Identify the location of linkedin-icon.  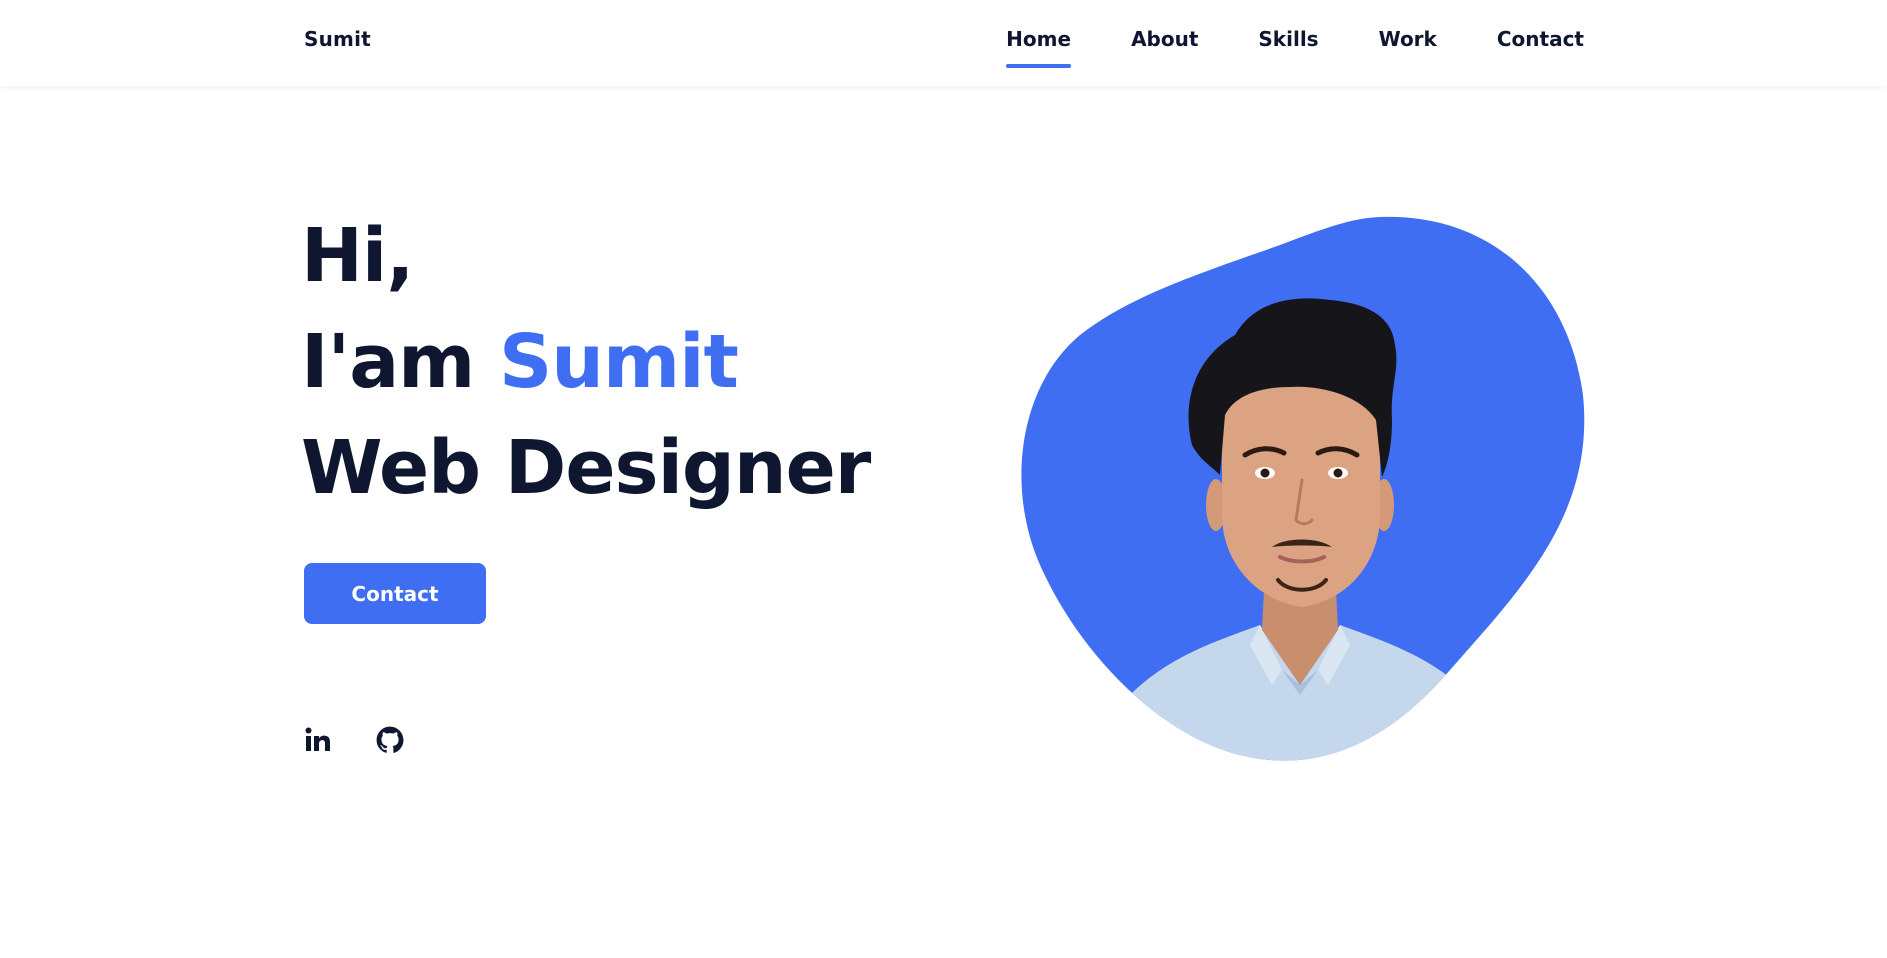
(317, 739).